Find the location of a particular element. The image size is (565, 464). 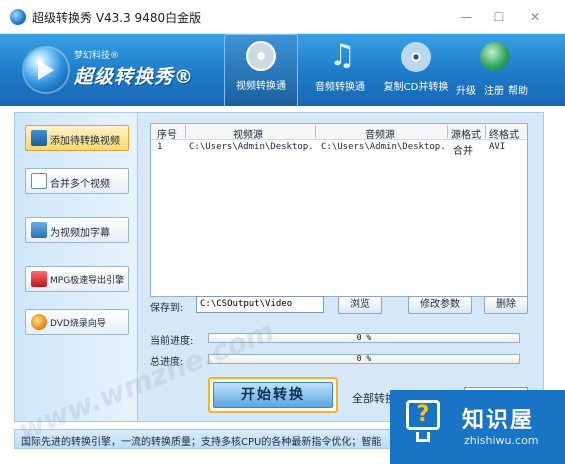

brand-badge: ? 知识屋 zhishiwu.com is located at coordinates (477, 427).